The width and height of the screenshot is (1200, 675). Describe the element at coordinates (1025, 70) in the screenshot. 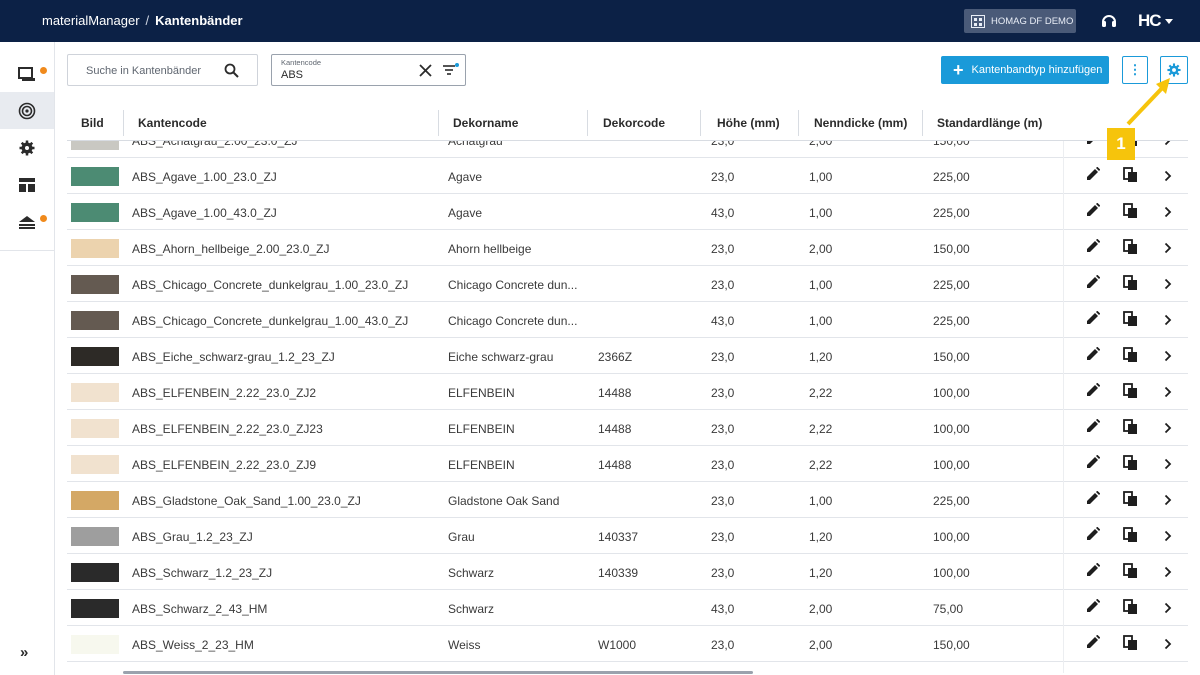

I see `add-edgeband-type-button: + Kantenbandtyp hinzufügen` at that location.